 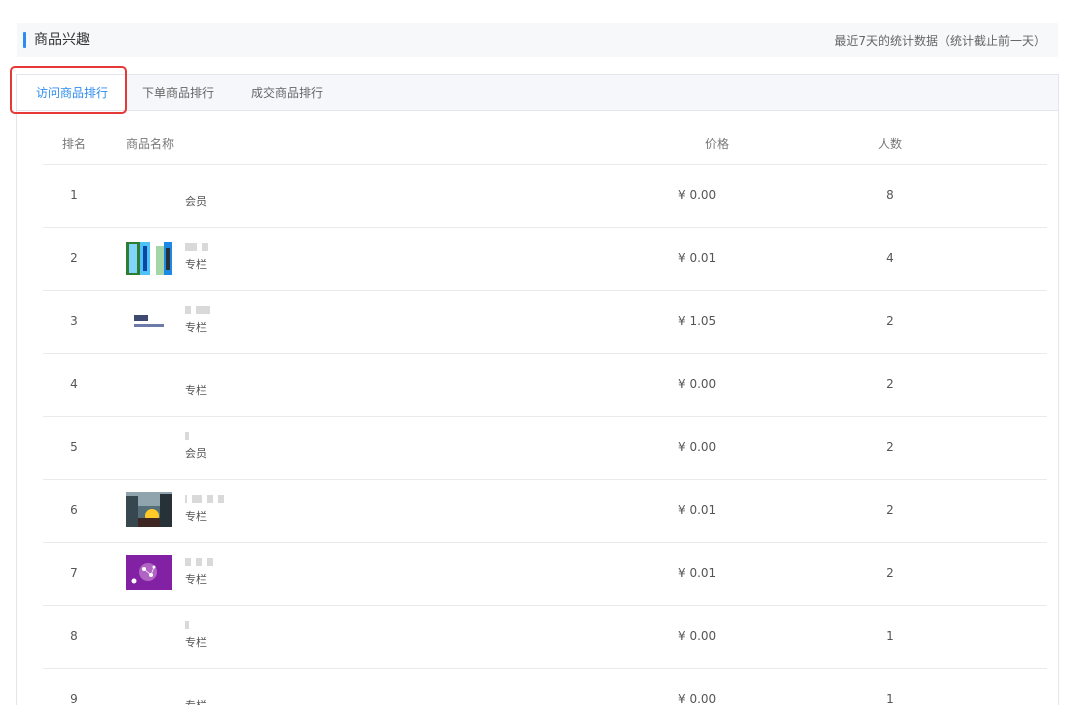 What do you see at coordinates (545, 574) in the screenshot?
I see `table-row: 7 专栏 ¥ 0.01 2` at bounding box center [545, 574].